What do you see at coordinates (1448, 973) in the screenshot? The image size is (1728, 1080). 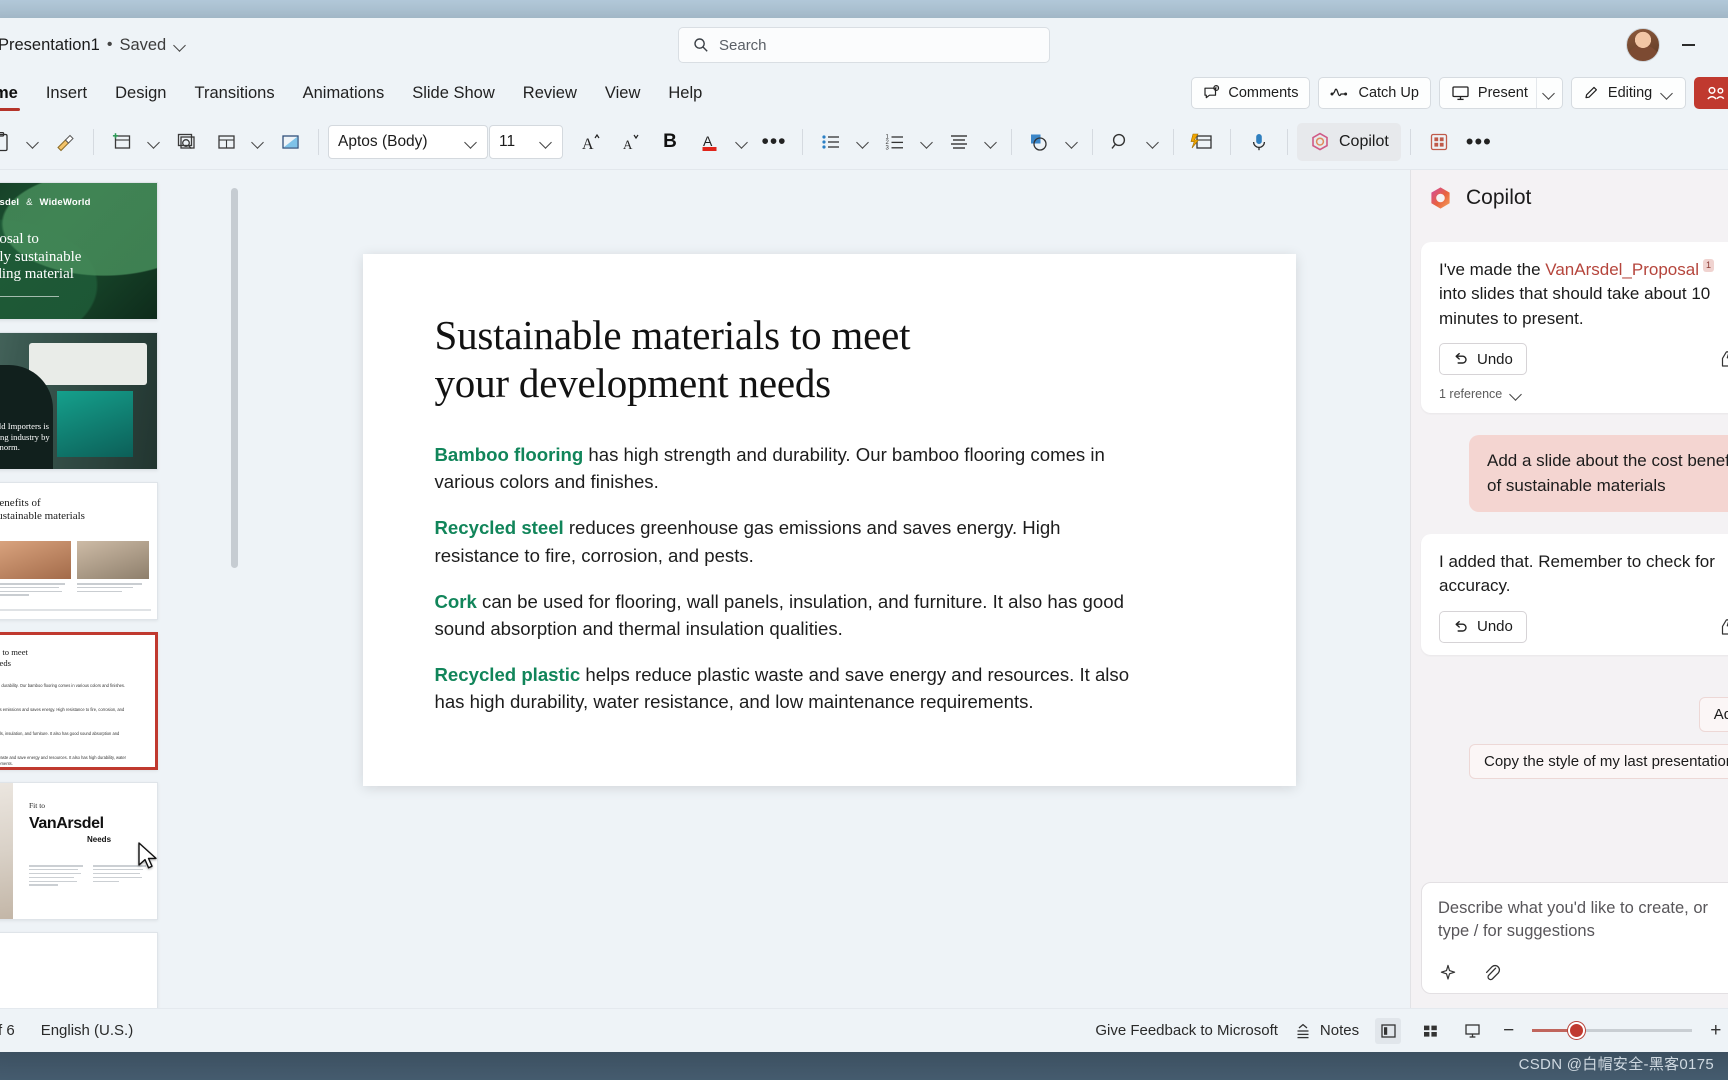 I see `sparkle-icon` at bounding box center [1448, 973].